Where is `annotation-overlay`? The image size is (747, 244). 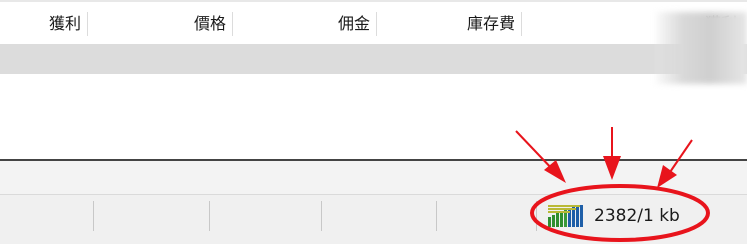
annotation-overlay is located at coordinates (612, 184).